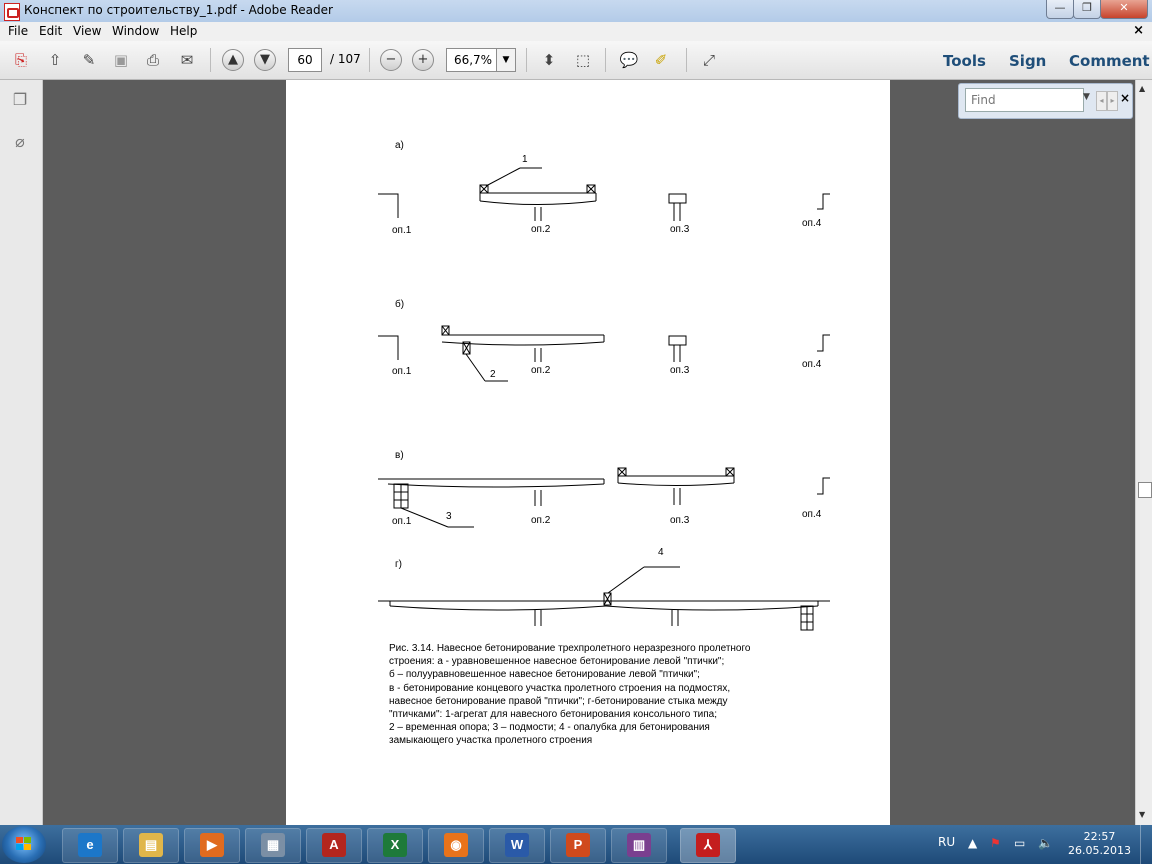 This screenshot has width=1152, height=864. Describe the element at coordinates (677, 198) in the screenshot. I see `pier-3-cap` at that location.